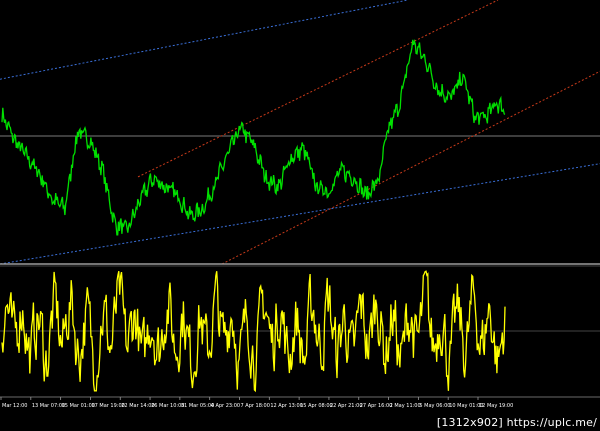 The width and height of the screenshot is (600, 431). I want to click on x-tick-label: 2 May 11:00, so click(405, 406).